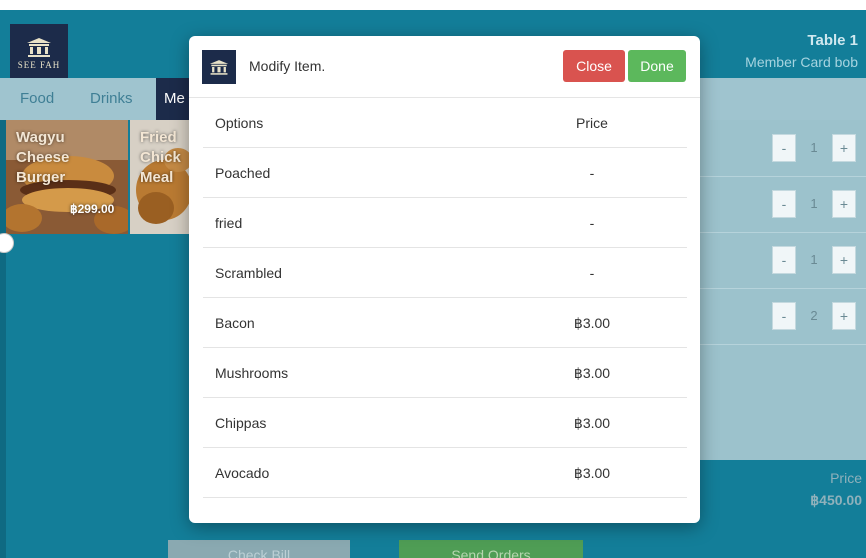 Image resolution: width=866 pixels, height=558 pixels. What do you see at coordinates (444, 67) in the screenshot?
I see `modal-header: Modify Item. Close Done` at bounding box center [444, 67].